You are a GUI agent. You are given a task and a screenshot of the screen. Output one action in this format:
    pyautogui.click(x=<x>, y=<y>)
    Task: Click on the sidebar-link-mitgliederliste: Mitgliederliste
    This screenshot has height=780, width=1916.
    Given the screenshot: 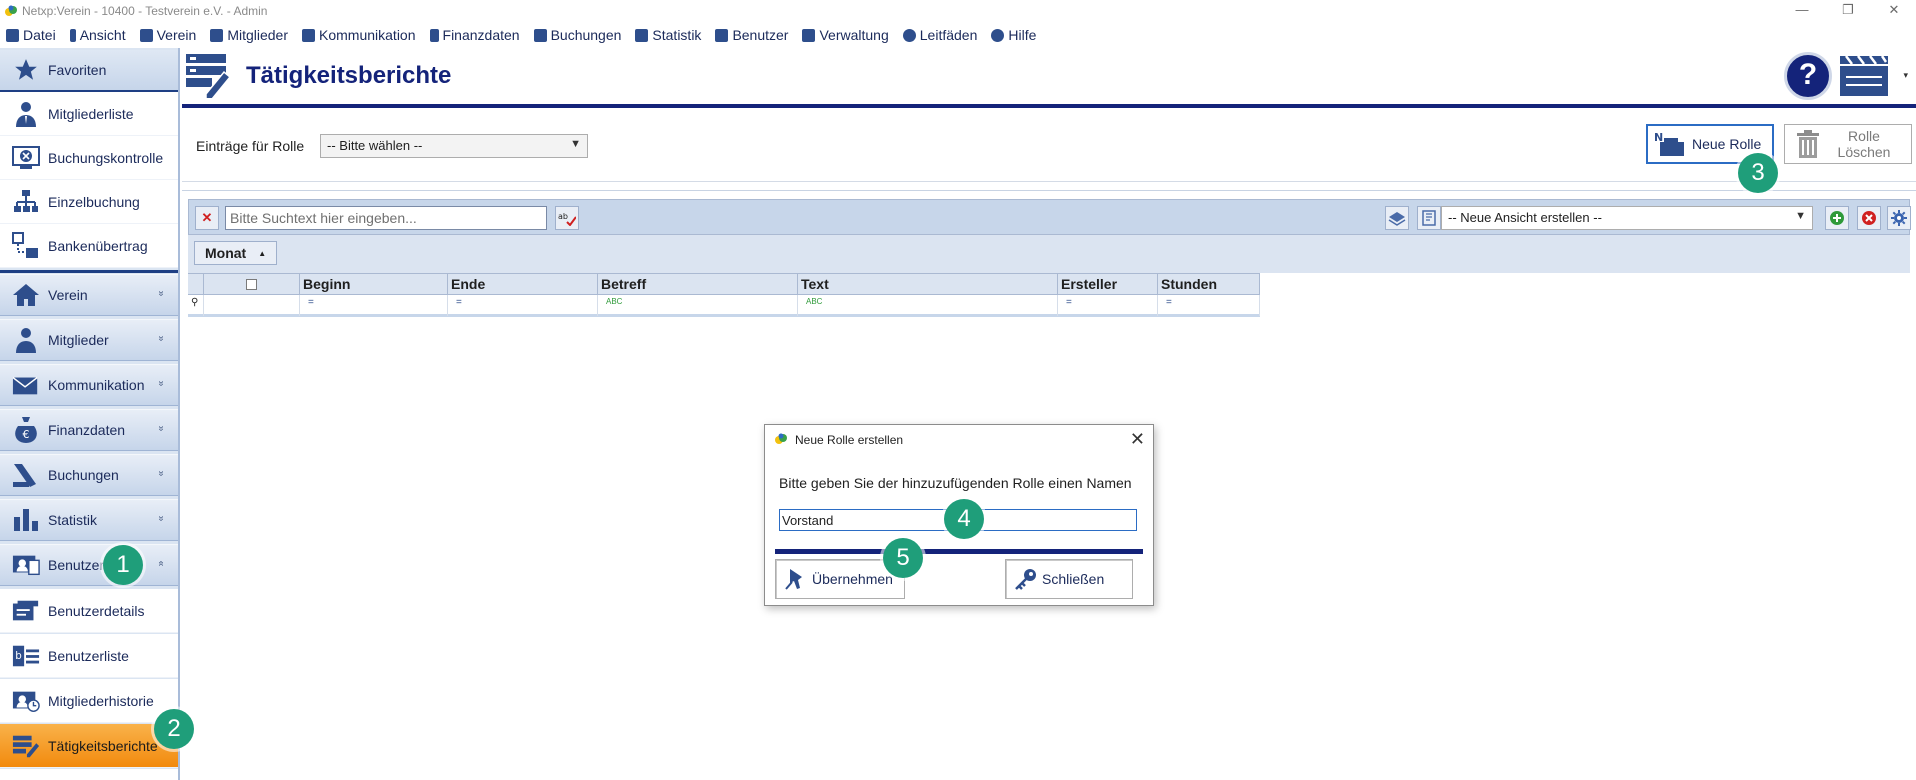 What is the action you would take?
    pyautogui.click(x=89, y=114)
    